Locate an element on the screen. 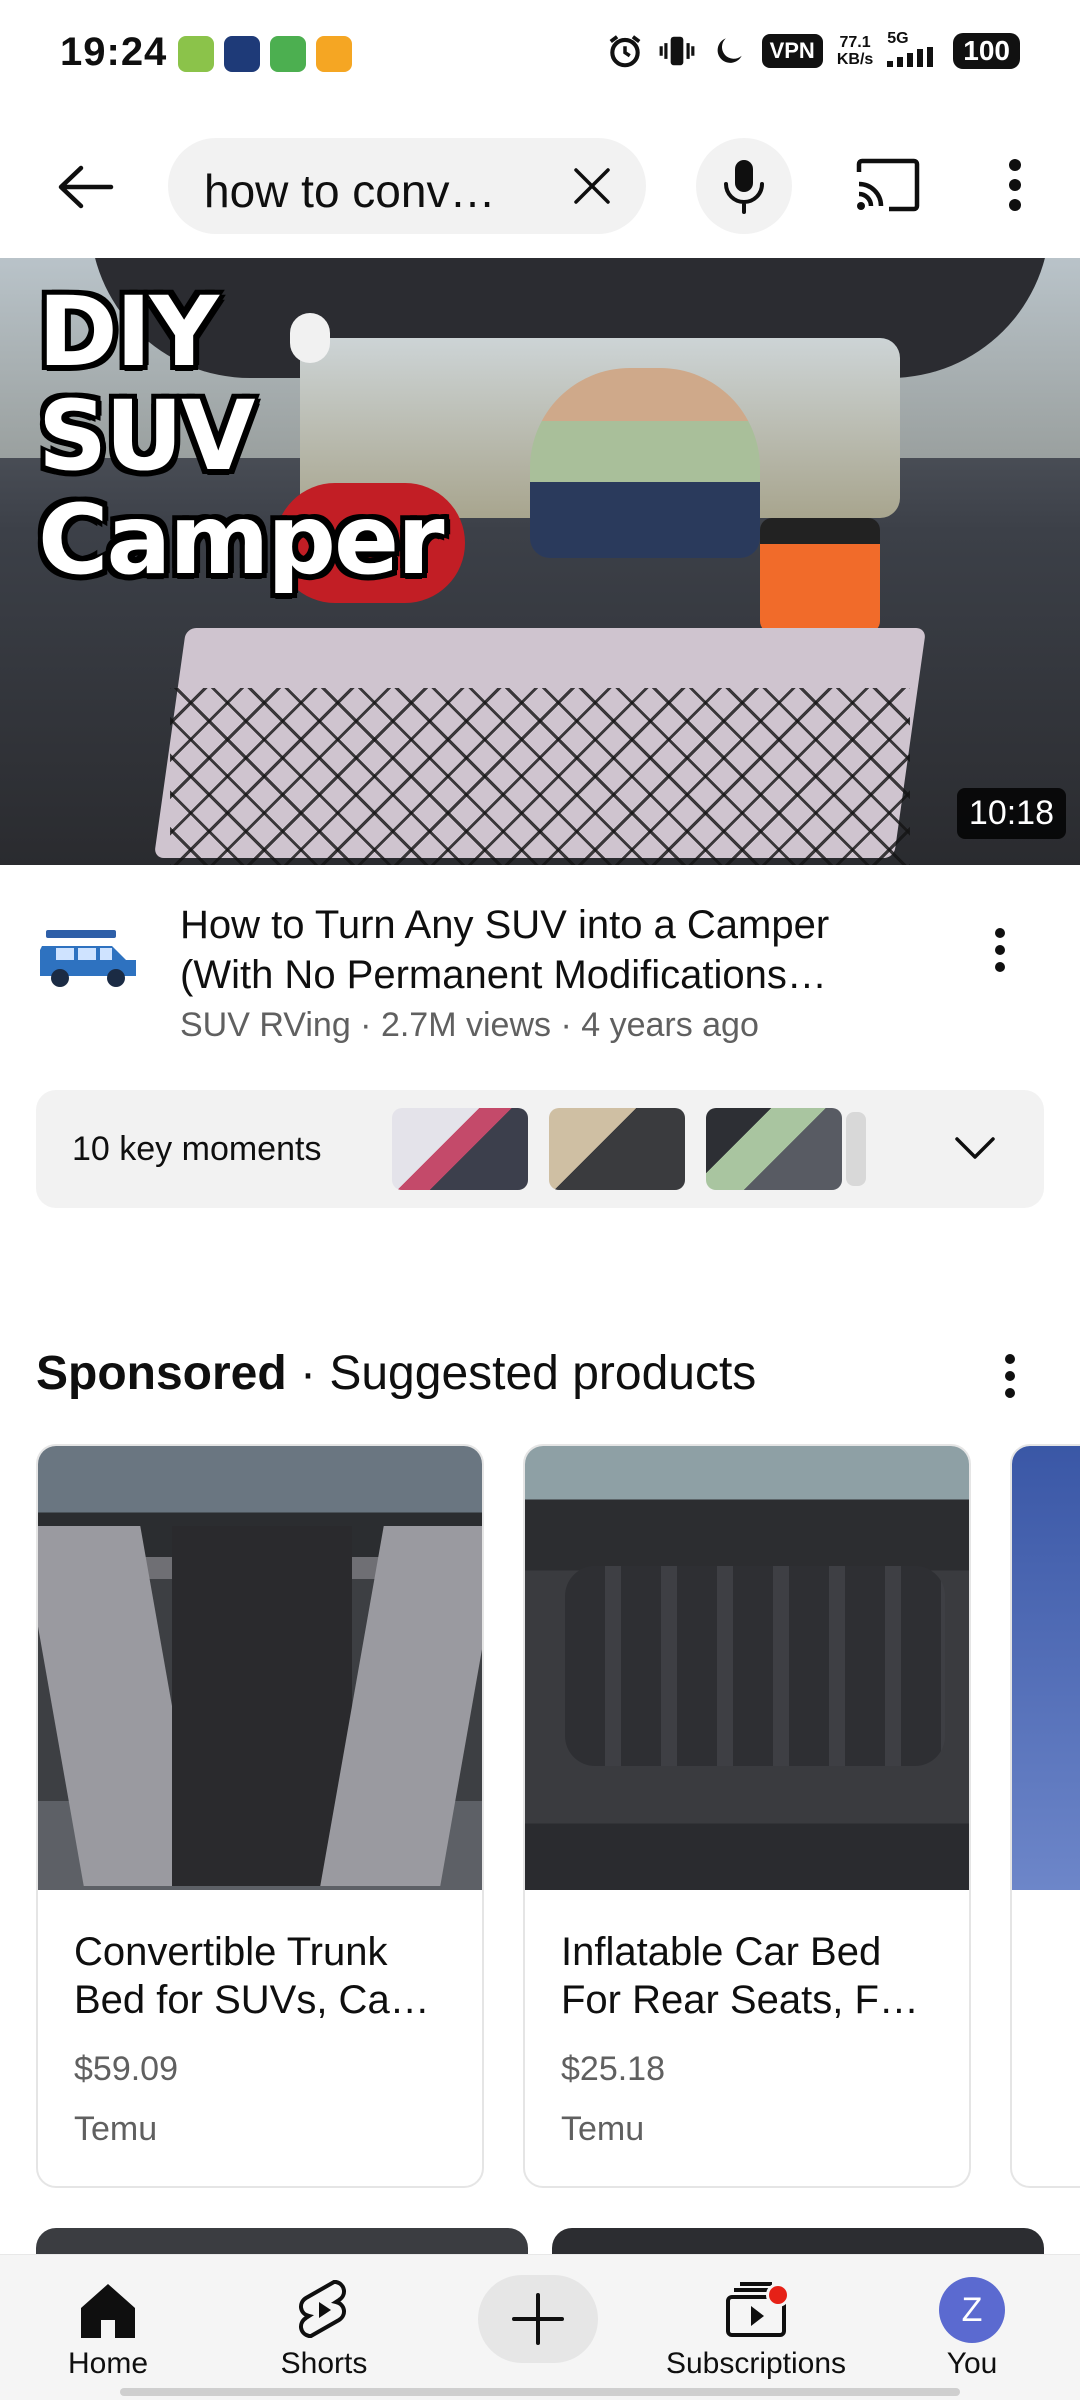 Image resolution: width=1080 pixels, height=2400 pixels. network-speed: 77.1 KB/s is located at coordinates (855, 51).